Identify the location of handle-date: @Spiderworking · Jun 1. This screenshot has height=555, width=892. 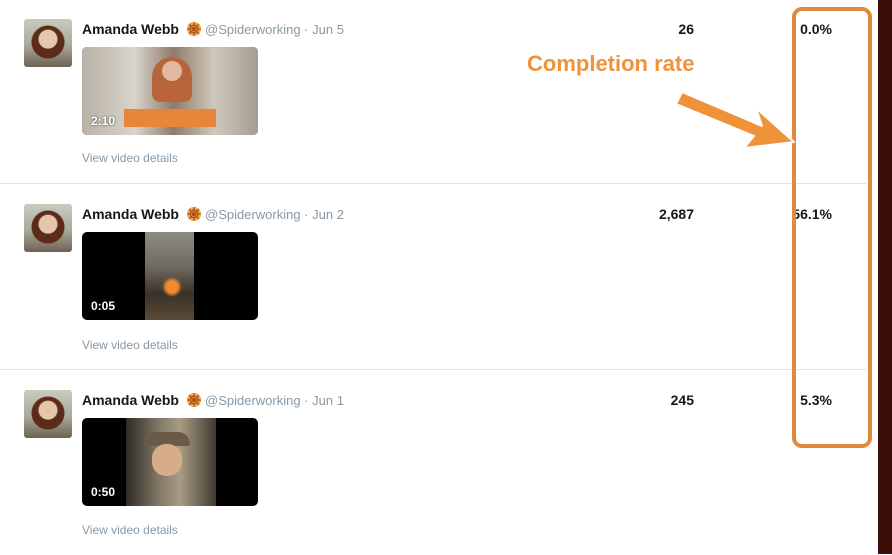
(274, 400).